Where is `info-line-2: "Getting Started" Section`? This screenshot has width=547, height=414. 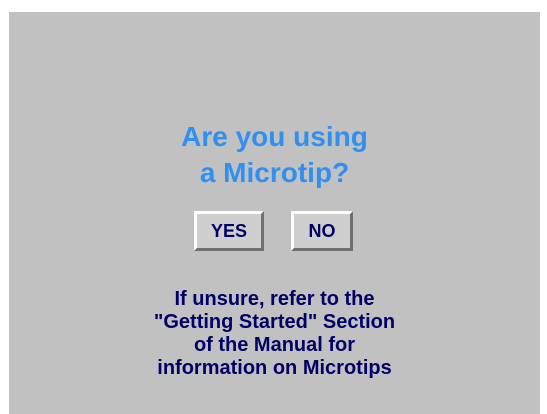 info-line-2: "Getting Started" Section is located at coordinates (274, 322).